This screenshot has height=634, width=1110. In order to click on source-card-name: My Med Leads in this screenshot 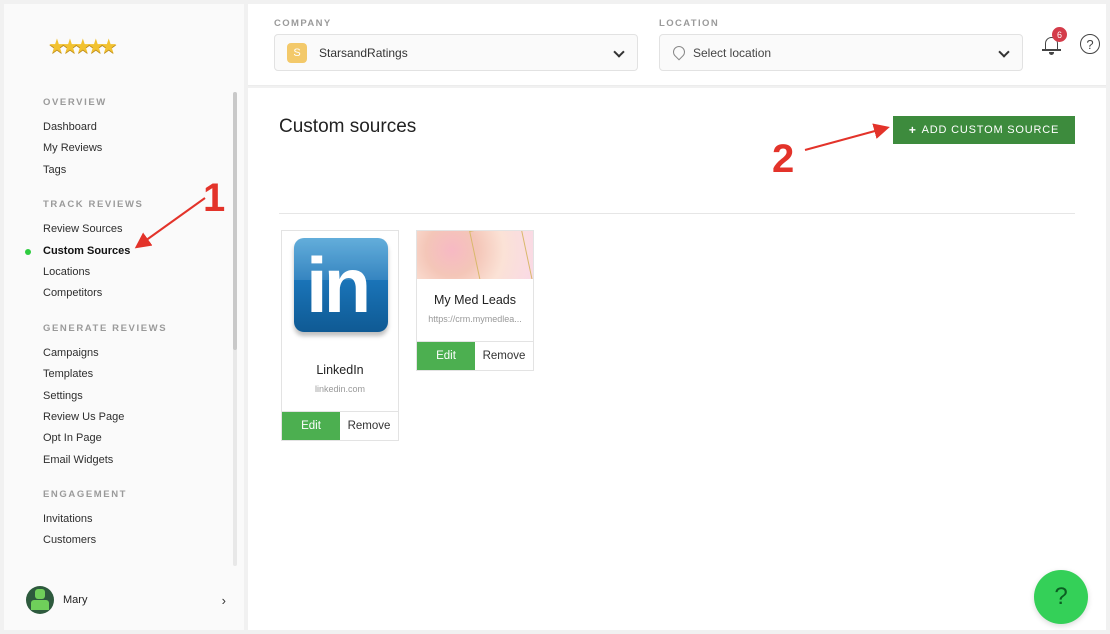, I will do `click(475, 300)`.